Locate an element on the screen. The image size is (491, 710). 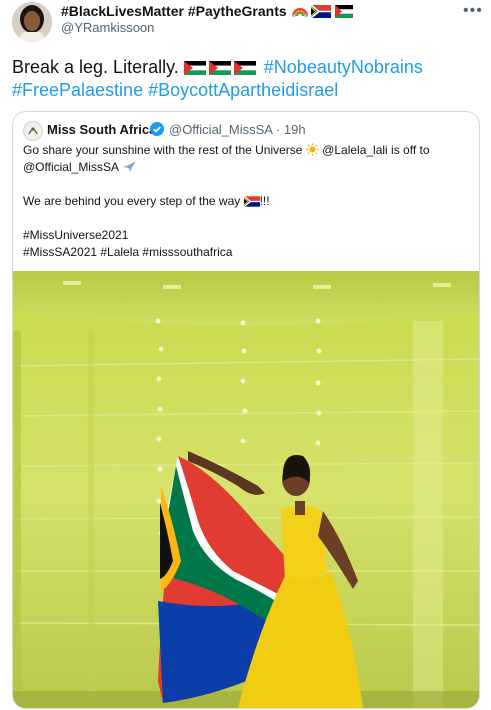
mention-link: @Official_MissSA is located at coordinates (70, 167).